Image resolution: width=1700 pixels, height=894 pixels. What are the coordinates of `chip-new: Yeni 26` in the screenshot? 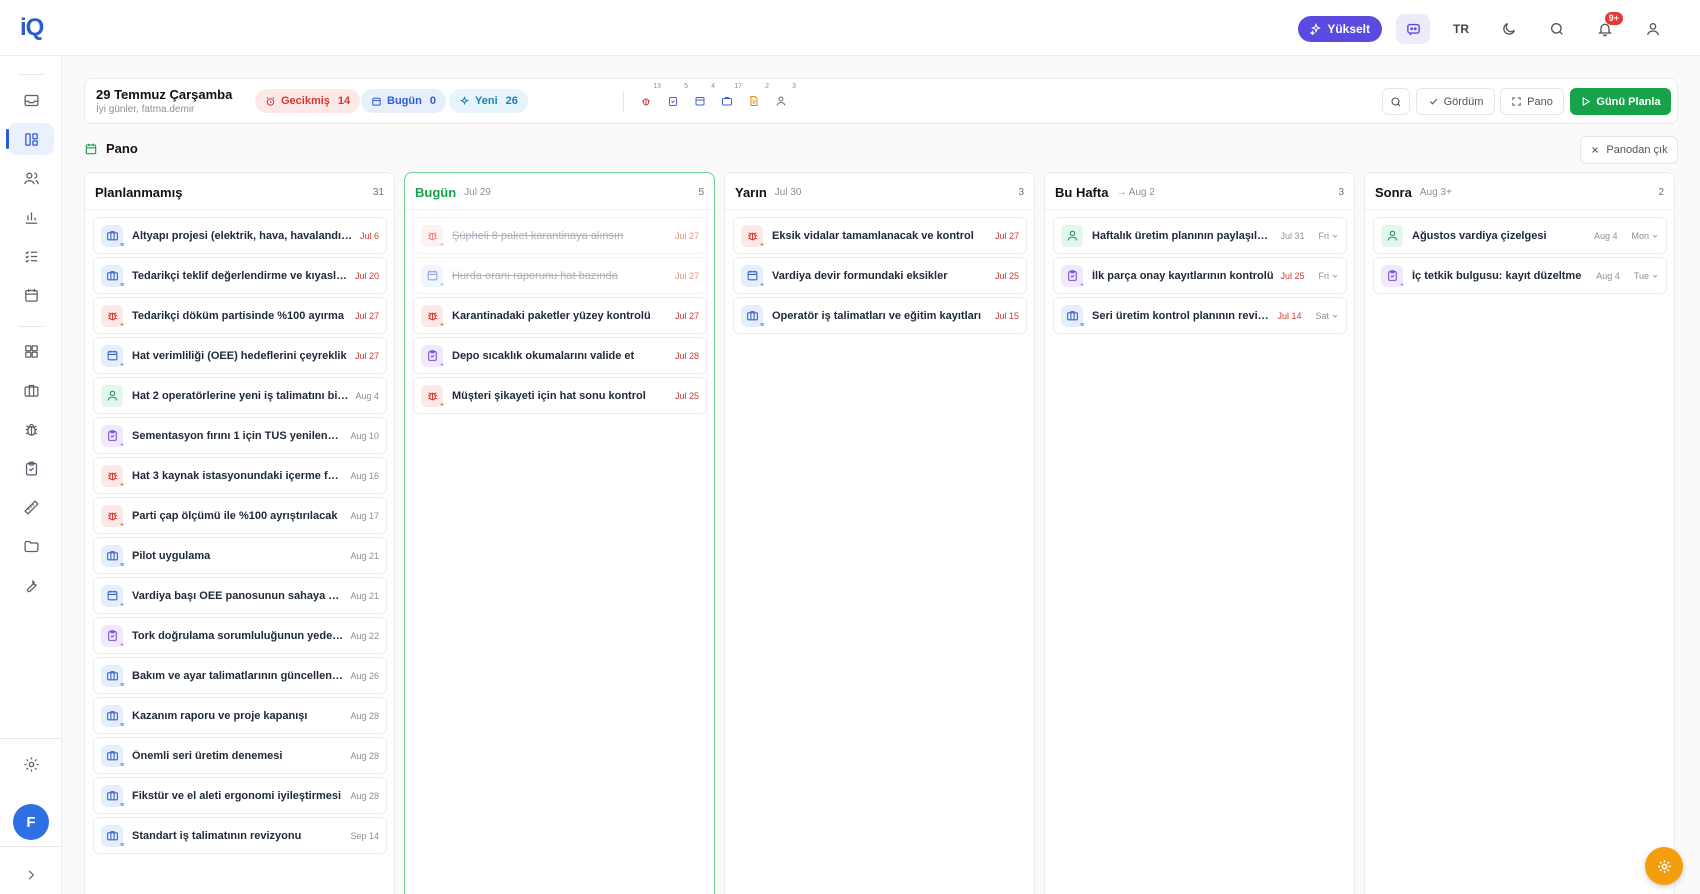 It's located at (488, 101).